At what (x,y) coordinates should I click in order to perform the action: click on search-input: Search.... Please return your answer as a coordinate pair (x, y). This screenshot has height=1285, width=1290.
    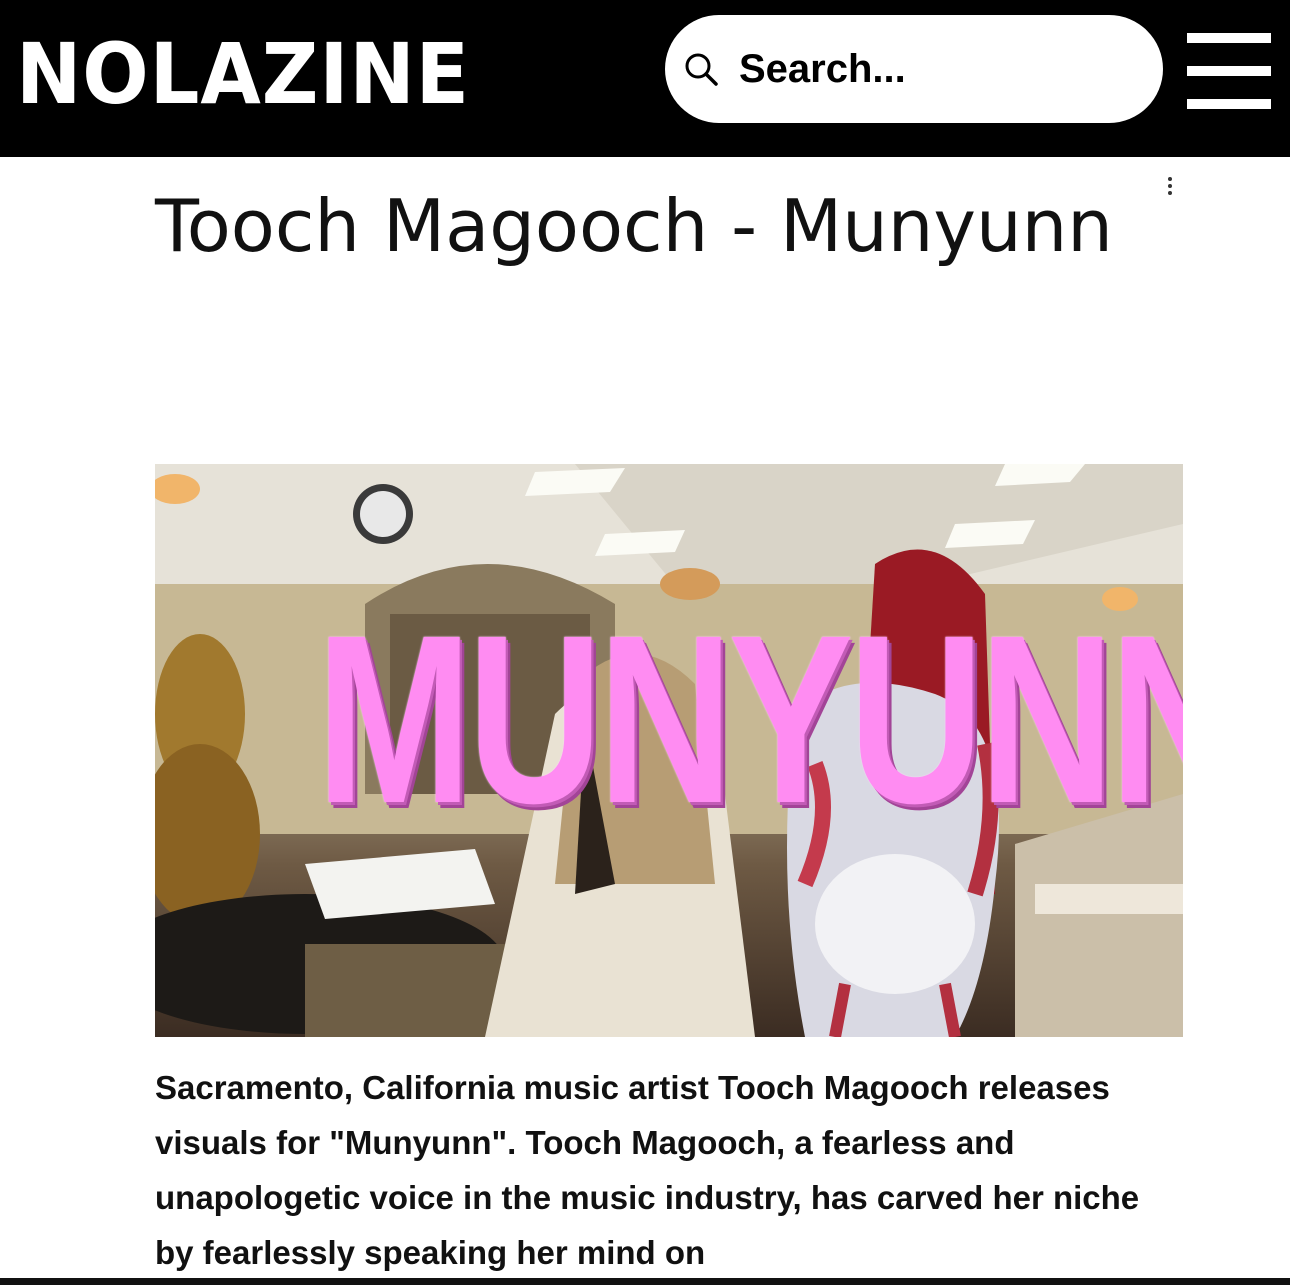
    Looking at the image, I should click on (822, 69).